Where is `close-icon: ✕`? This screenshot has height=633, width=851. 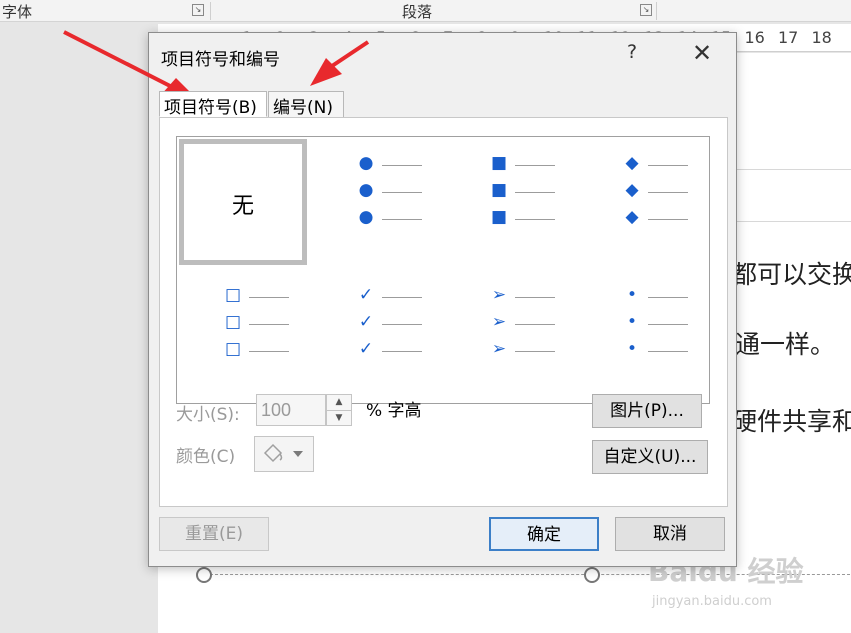
close-icon: ✕ is located at coordinates (702, 54).